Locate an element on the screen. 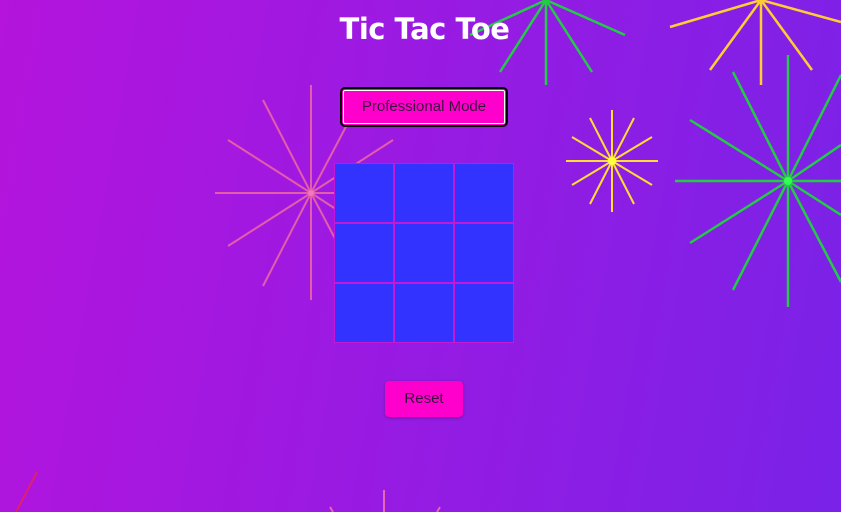 The height and width of the screenshot is (512, 841). firework-green-right is located at coordinates (758, 181).